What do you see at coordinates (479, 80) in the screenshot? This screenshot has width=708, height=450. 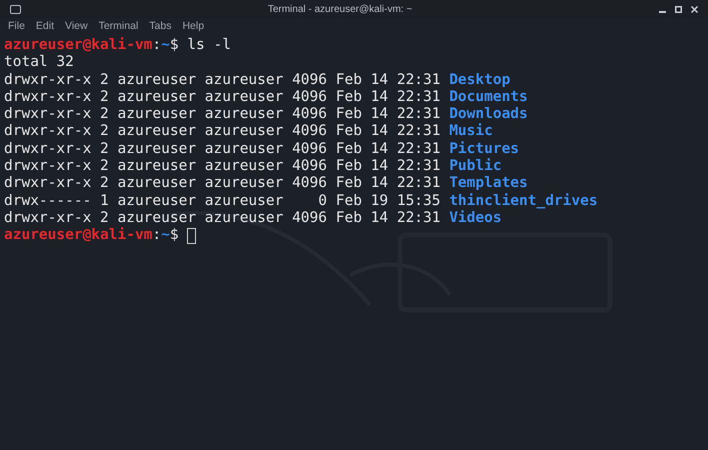 I see `directory-name: Desktop` at bounding box center [479, 80].